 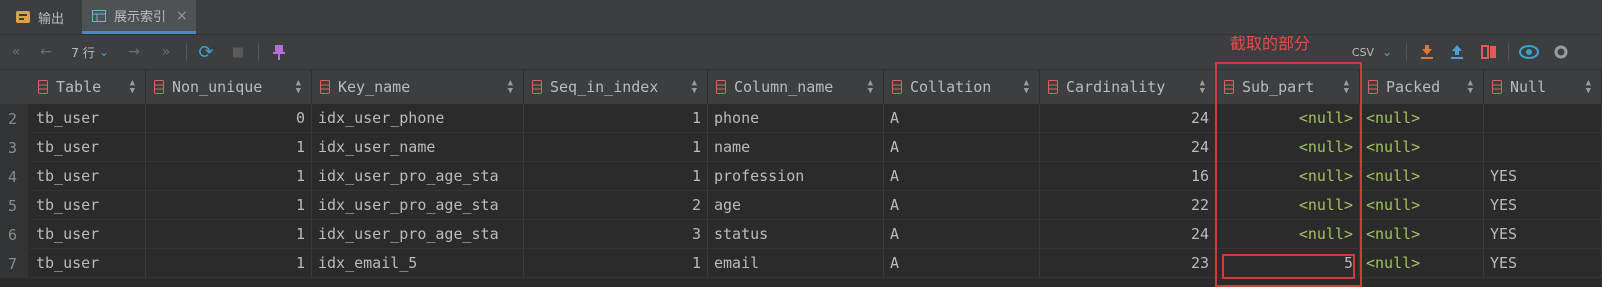 I want to click on close-icon: ×, so click(x=182, y=16).